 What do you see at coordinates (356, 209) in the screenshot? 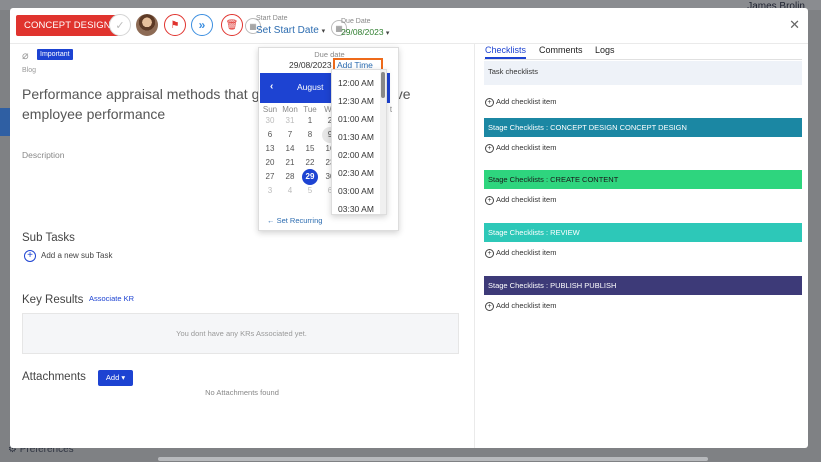
I see `time-option: 03:30 AM` at bounding box center [356, 209].